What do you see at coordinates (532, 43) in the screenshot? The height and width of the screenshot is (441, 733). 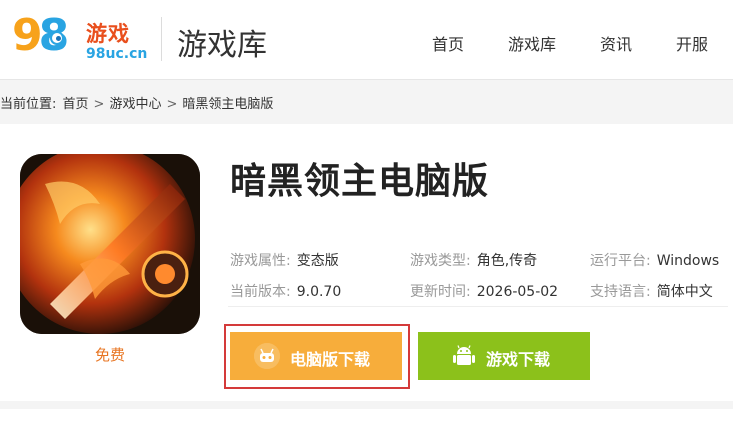 I see `nav-game-library: 游戏库` at bounding box center [532, 43].